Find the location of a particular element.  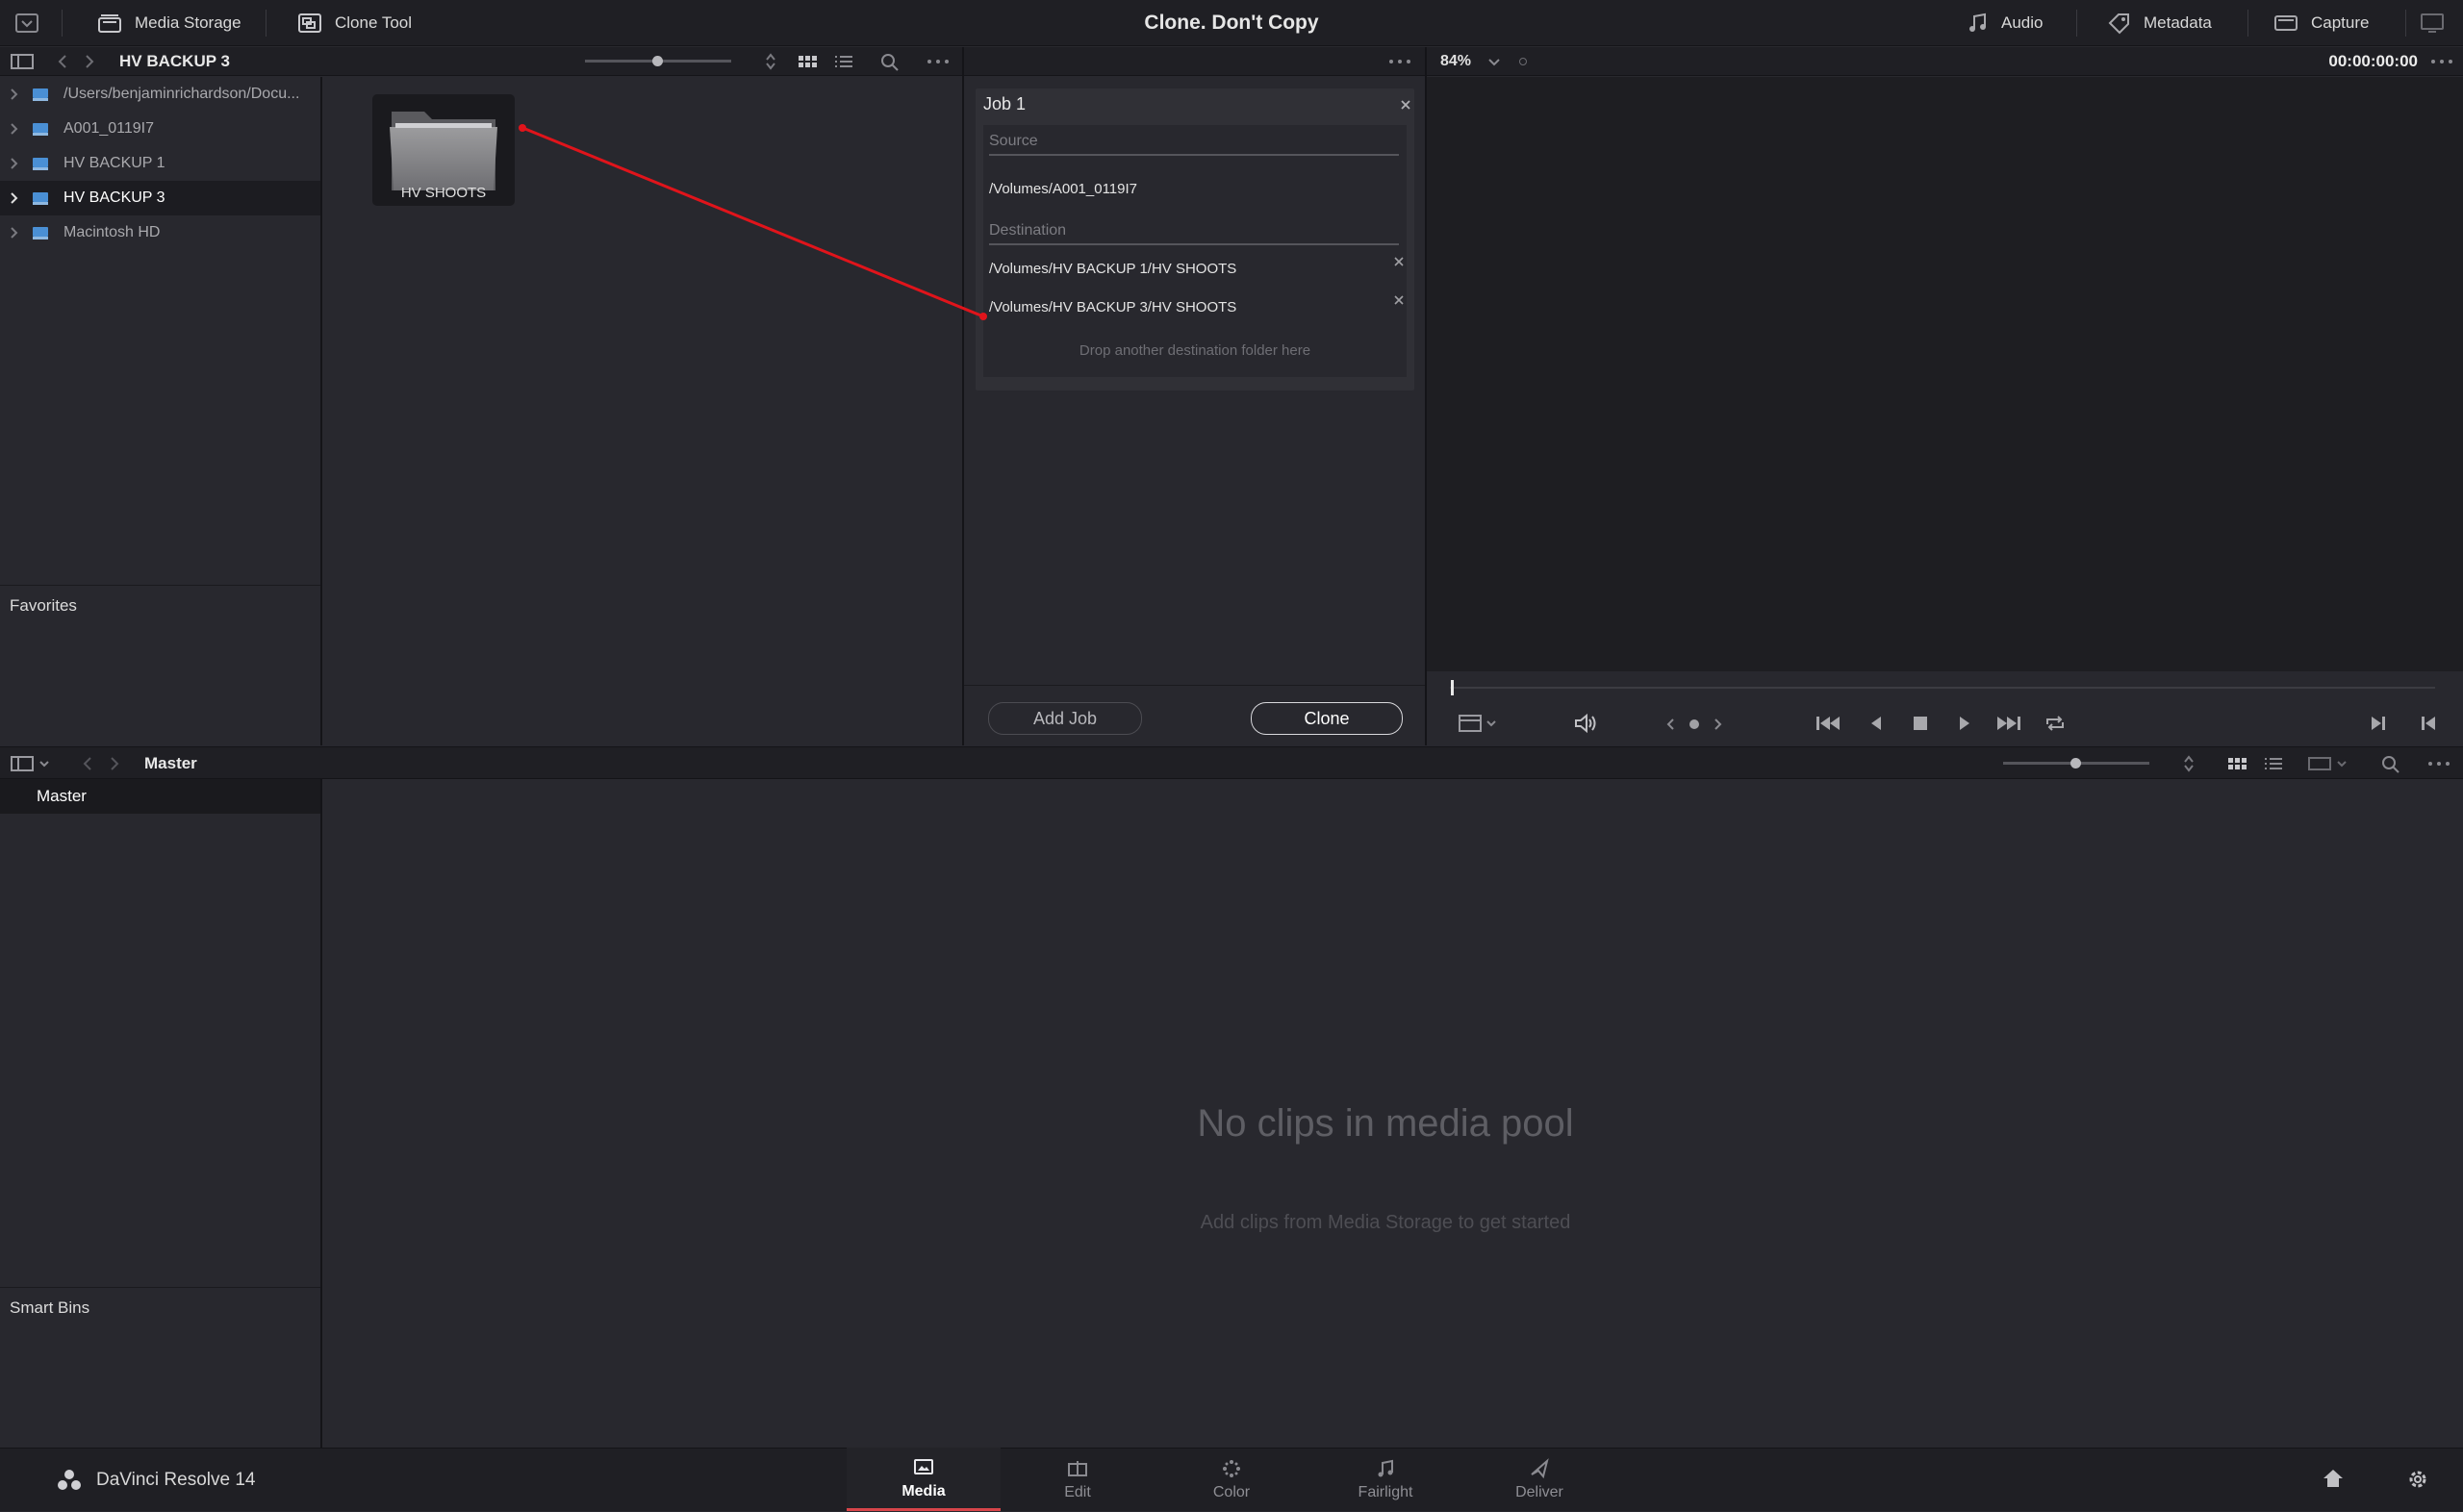

page-tab-color: Color is located at coordinates (1231, 1480).